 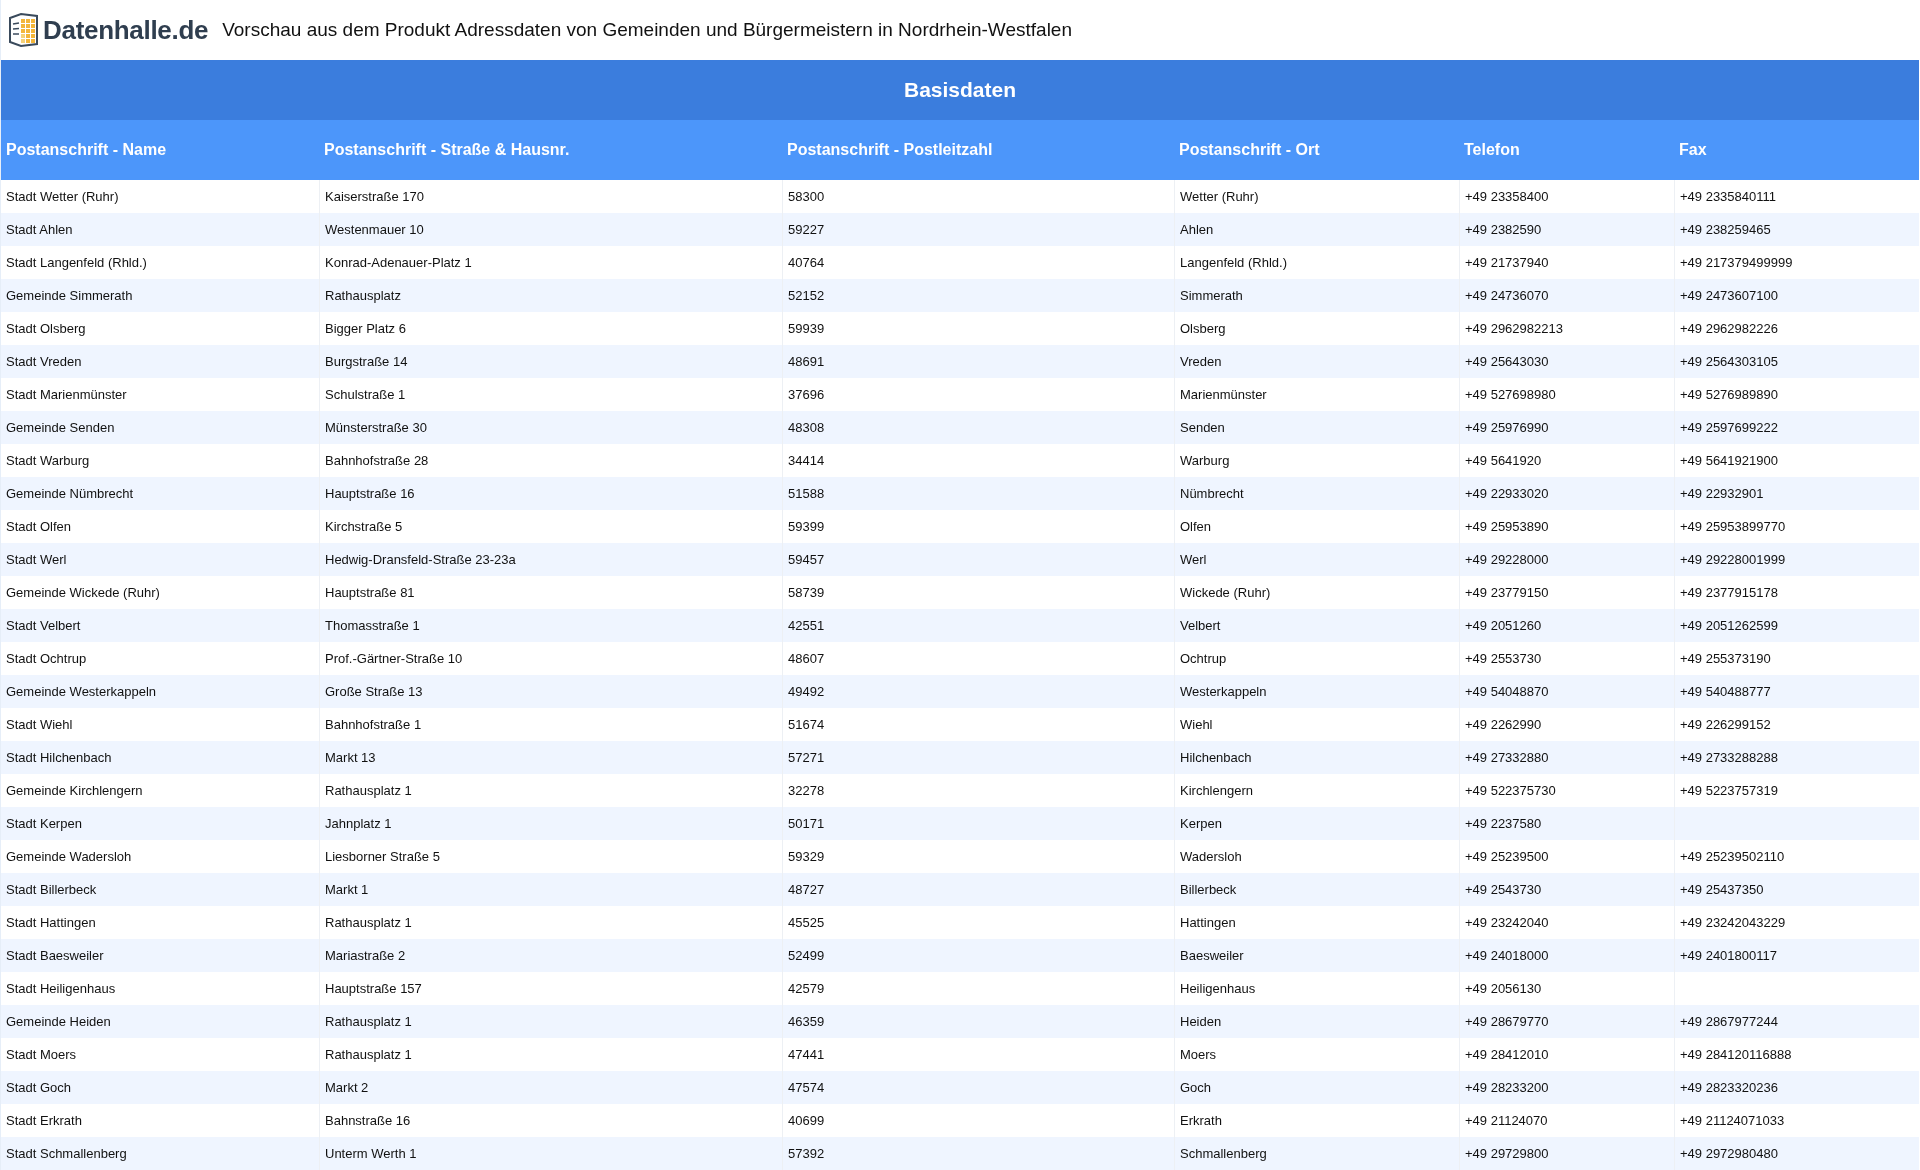 What do you see at coordinates (51, 923) in the screenshot?
I see `table-cell-text: Stadt Hattingen` at bounding box center [51, 923].